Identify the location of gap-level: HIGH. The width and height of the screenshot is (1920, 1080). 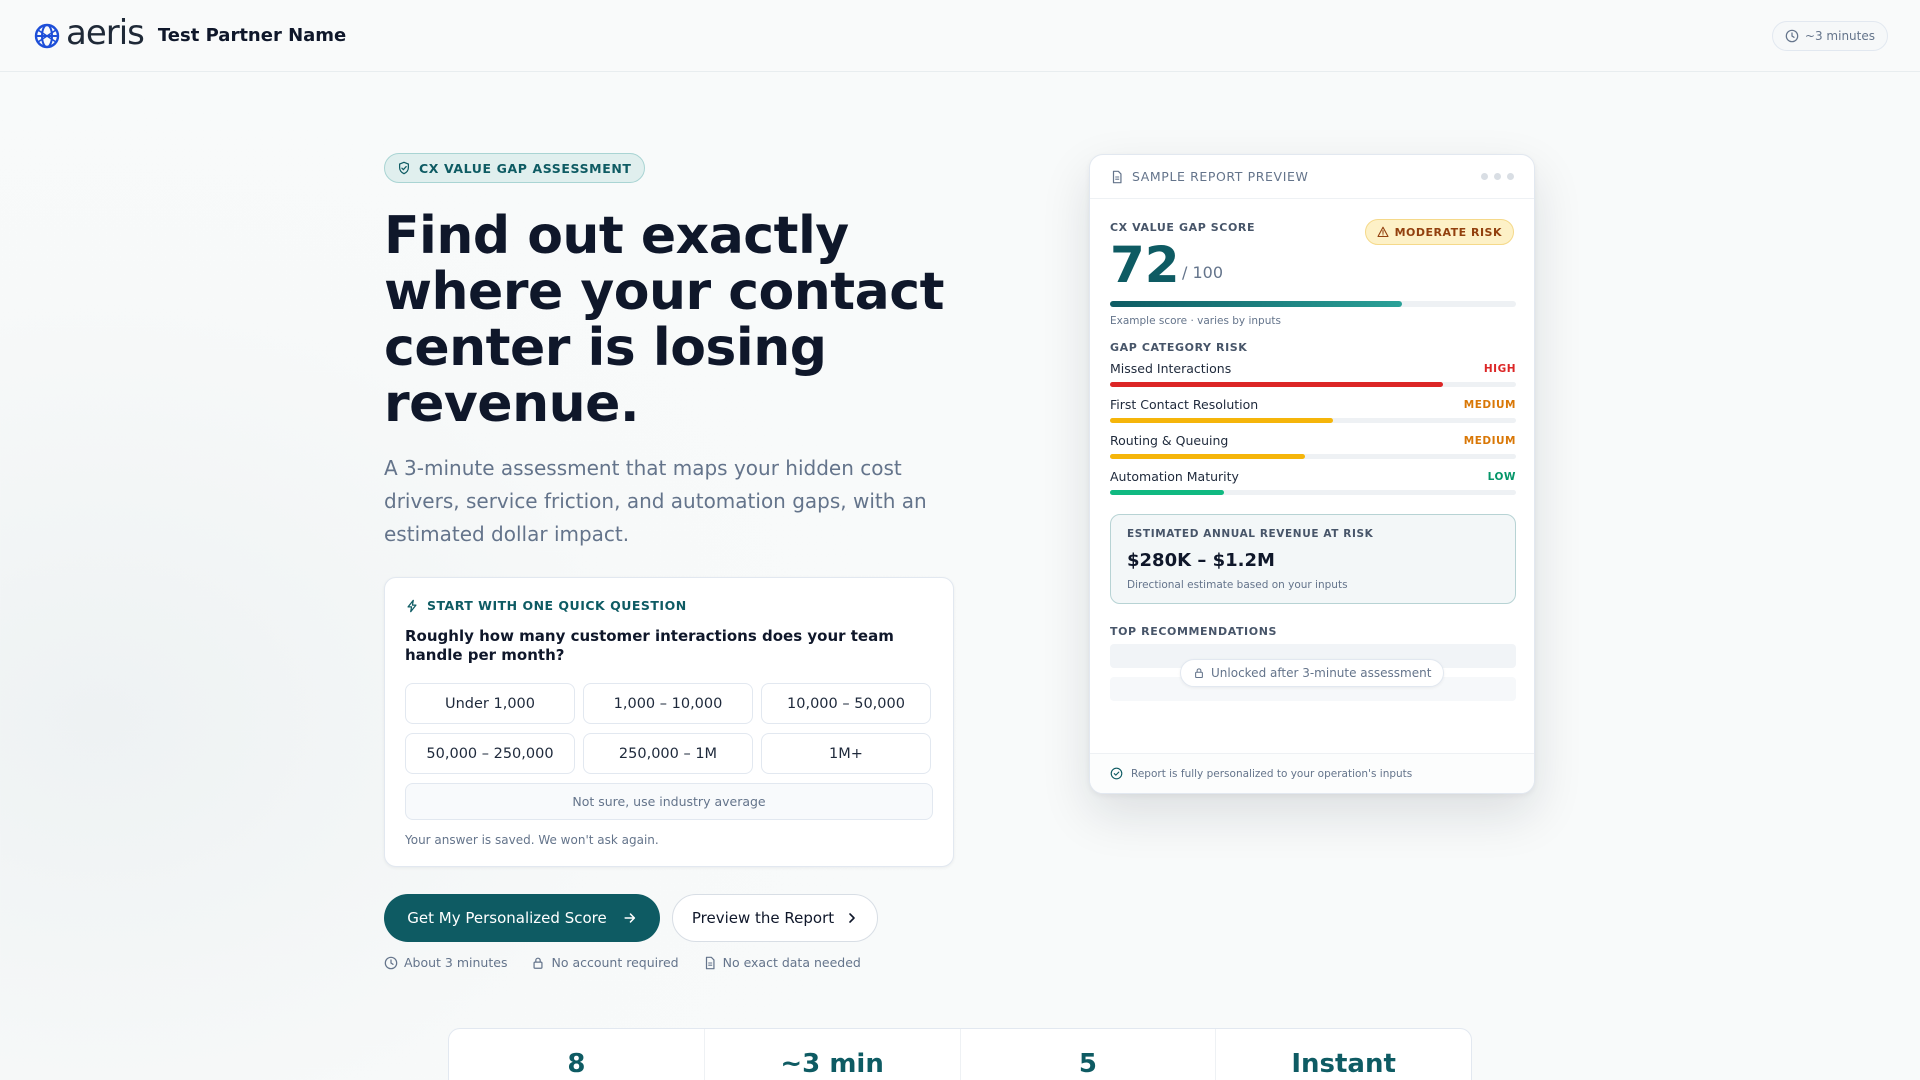
(1499, 369).